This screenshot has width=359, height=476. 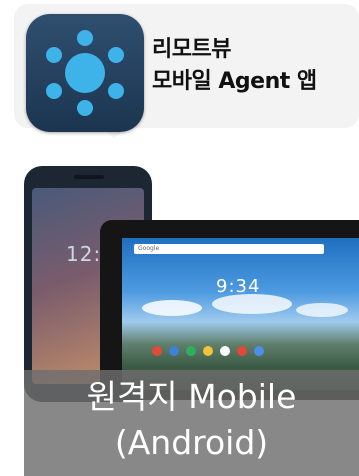 I want to click on remoteview-logo-icon, so click(x=85, y=73).